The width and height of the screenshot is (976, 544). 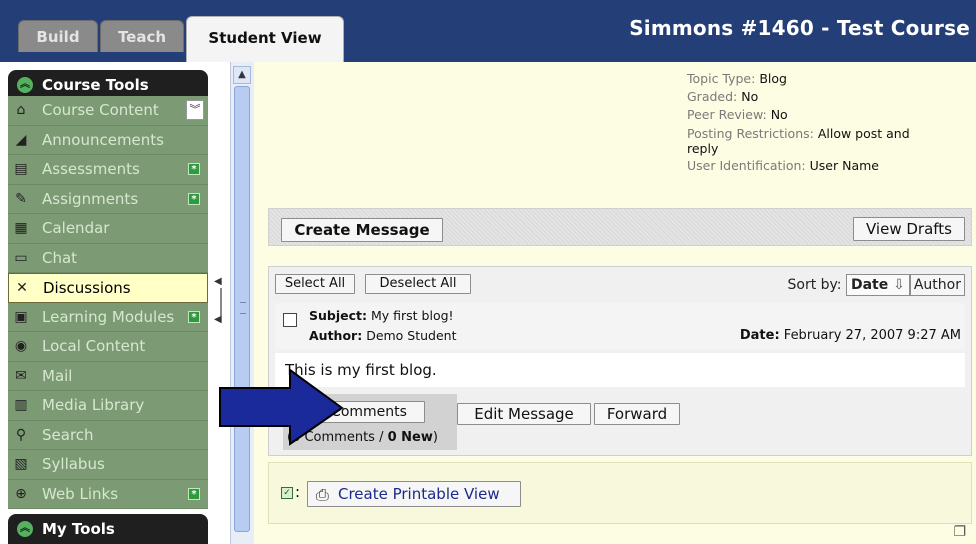 I want to click on sidebar-item-label: Course Content, so click(x=100, y=110).